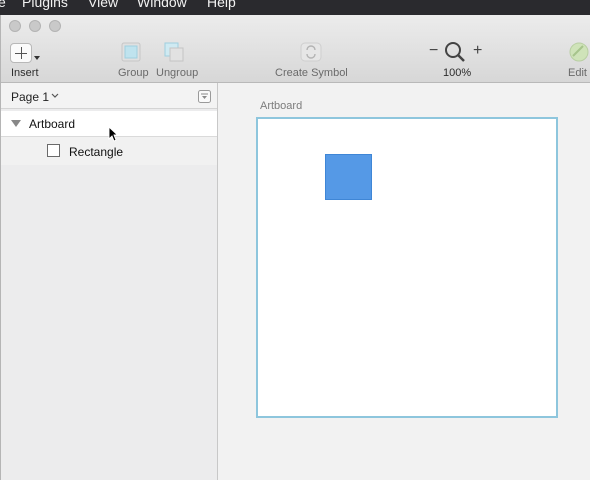 This screenshot has width=590, height=480. What do you see at coordinates (455, 52) in the screenshot?
I see `zoom-icon` at bounding box center [455, 52].